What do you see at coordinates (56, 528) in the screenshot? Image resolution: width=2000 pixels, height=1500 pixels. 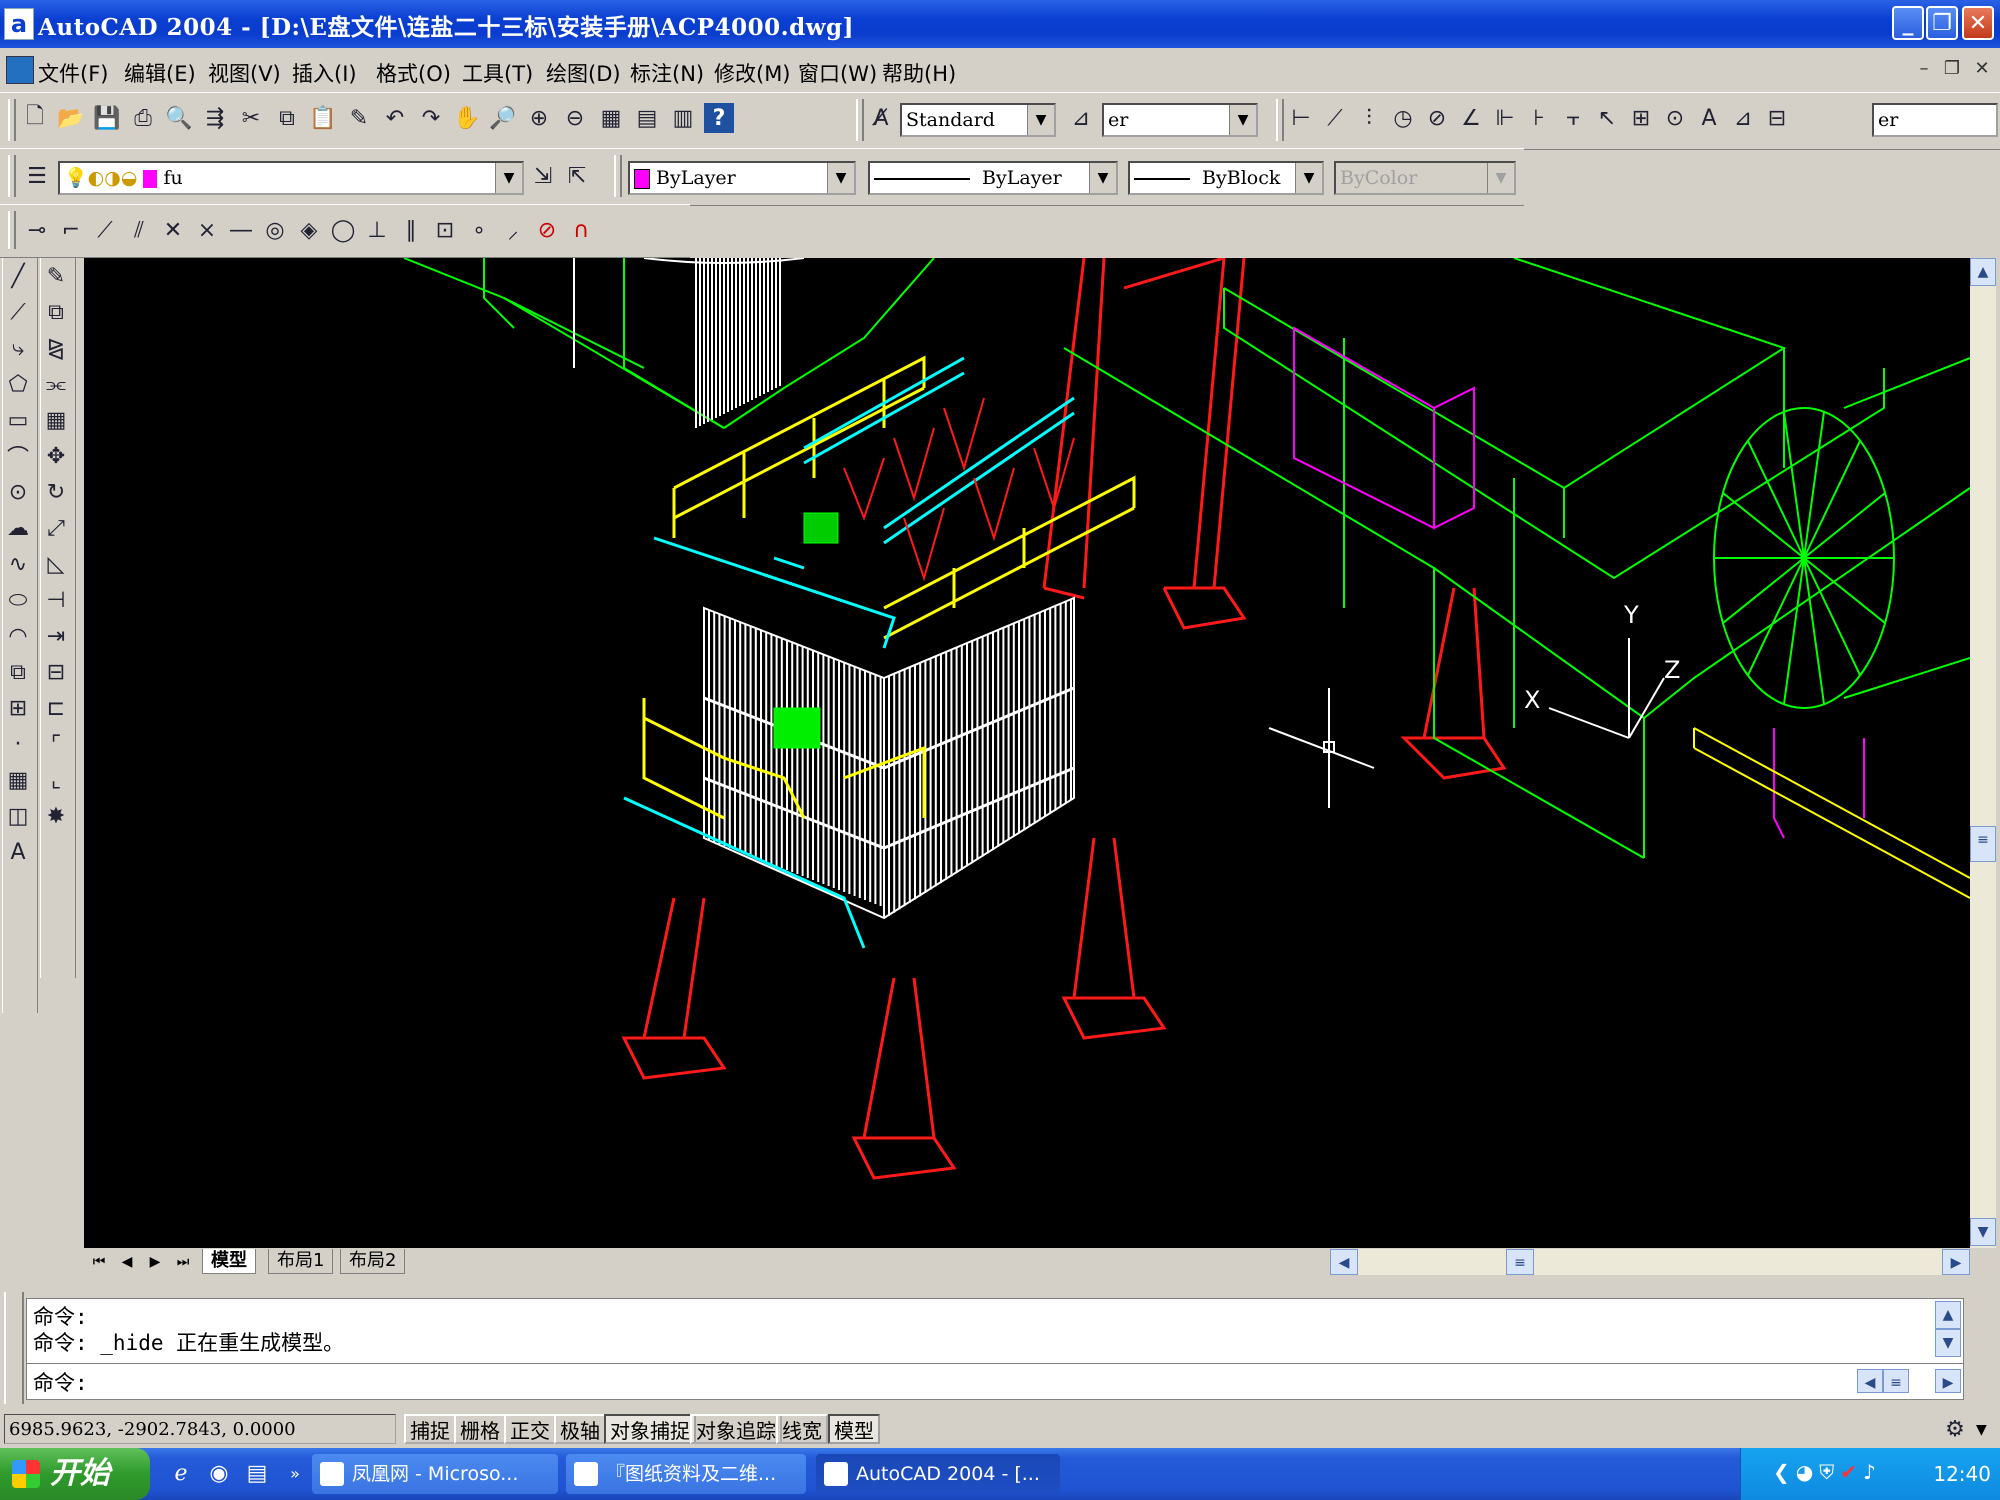 I see `scale-icon: ⤢` at bounding box center [56, 528].